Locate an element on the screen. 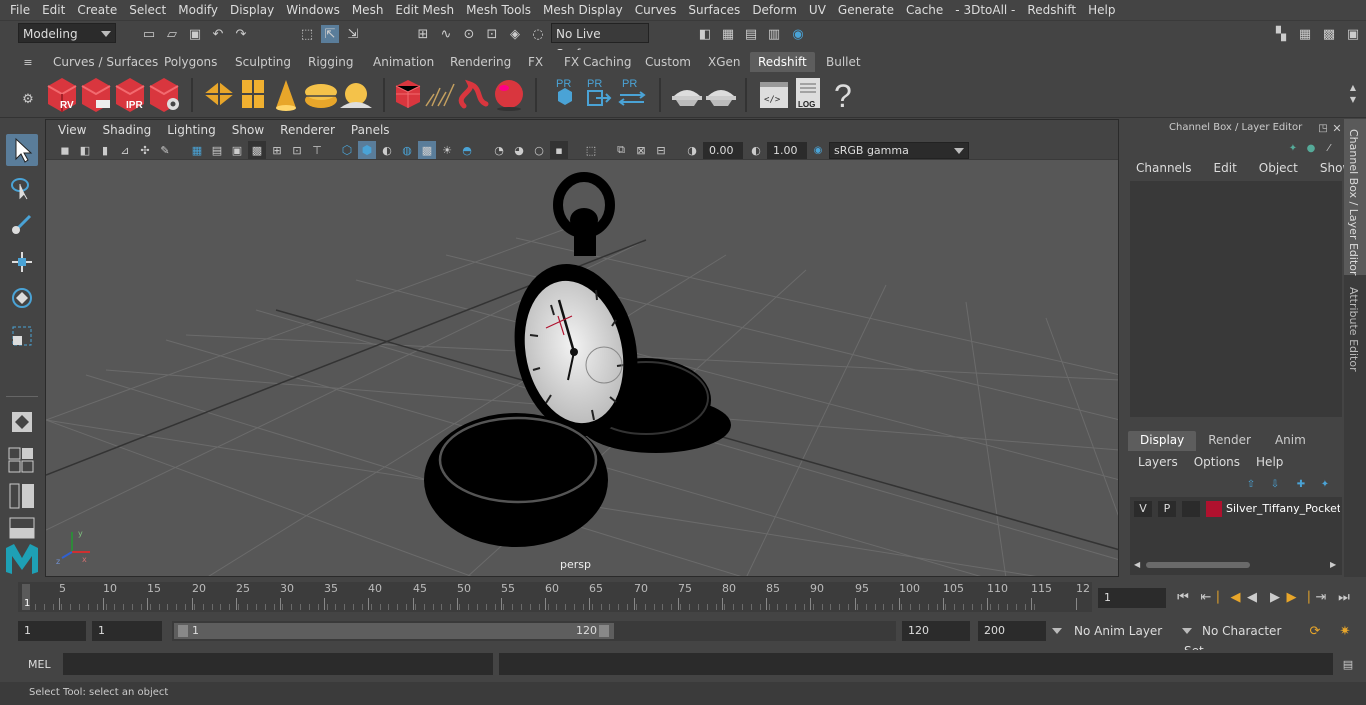 This screenshot has height=705, width=1366. range-end-handle is located at coordinates (604, 631).